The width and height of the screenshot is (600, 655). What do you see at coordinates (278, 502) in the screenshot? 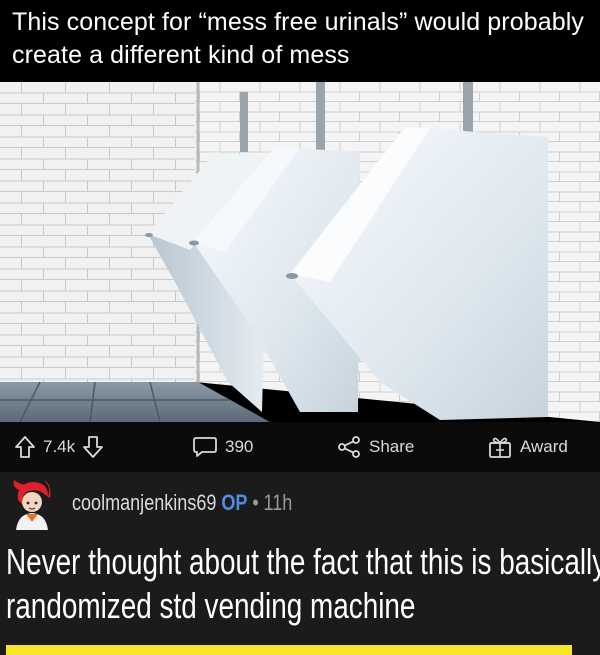
I see `comment-age: 11h` at bounding box center [278, 502].